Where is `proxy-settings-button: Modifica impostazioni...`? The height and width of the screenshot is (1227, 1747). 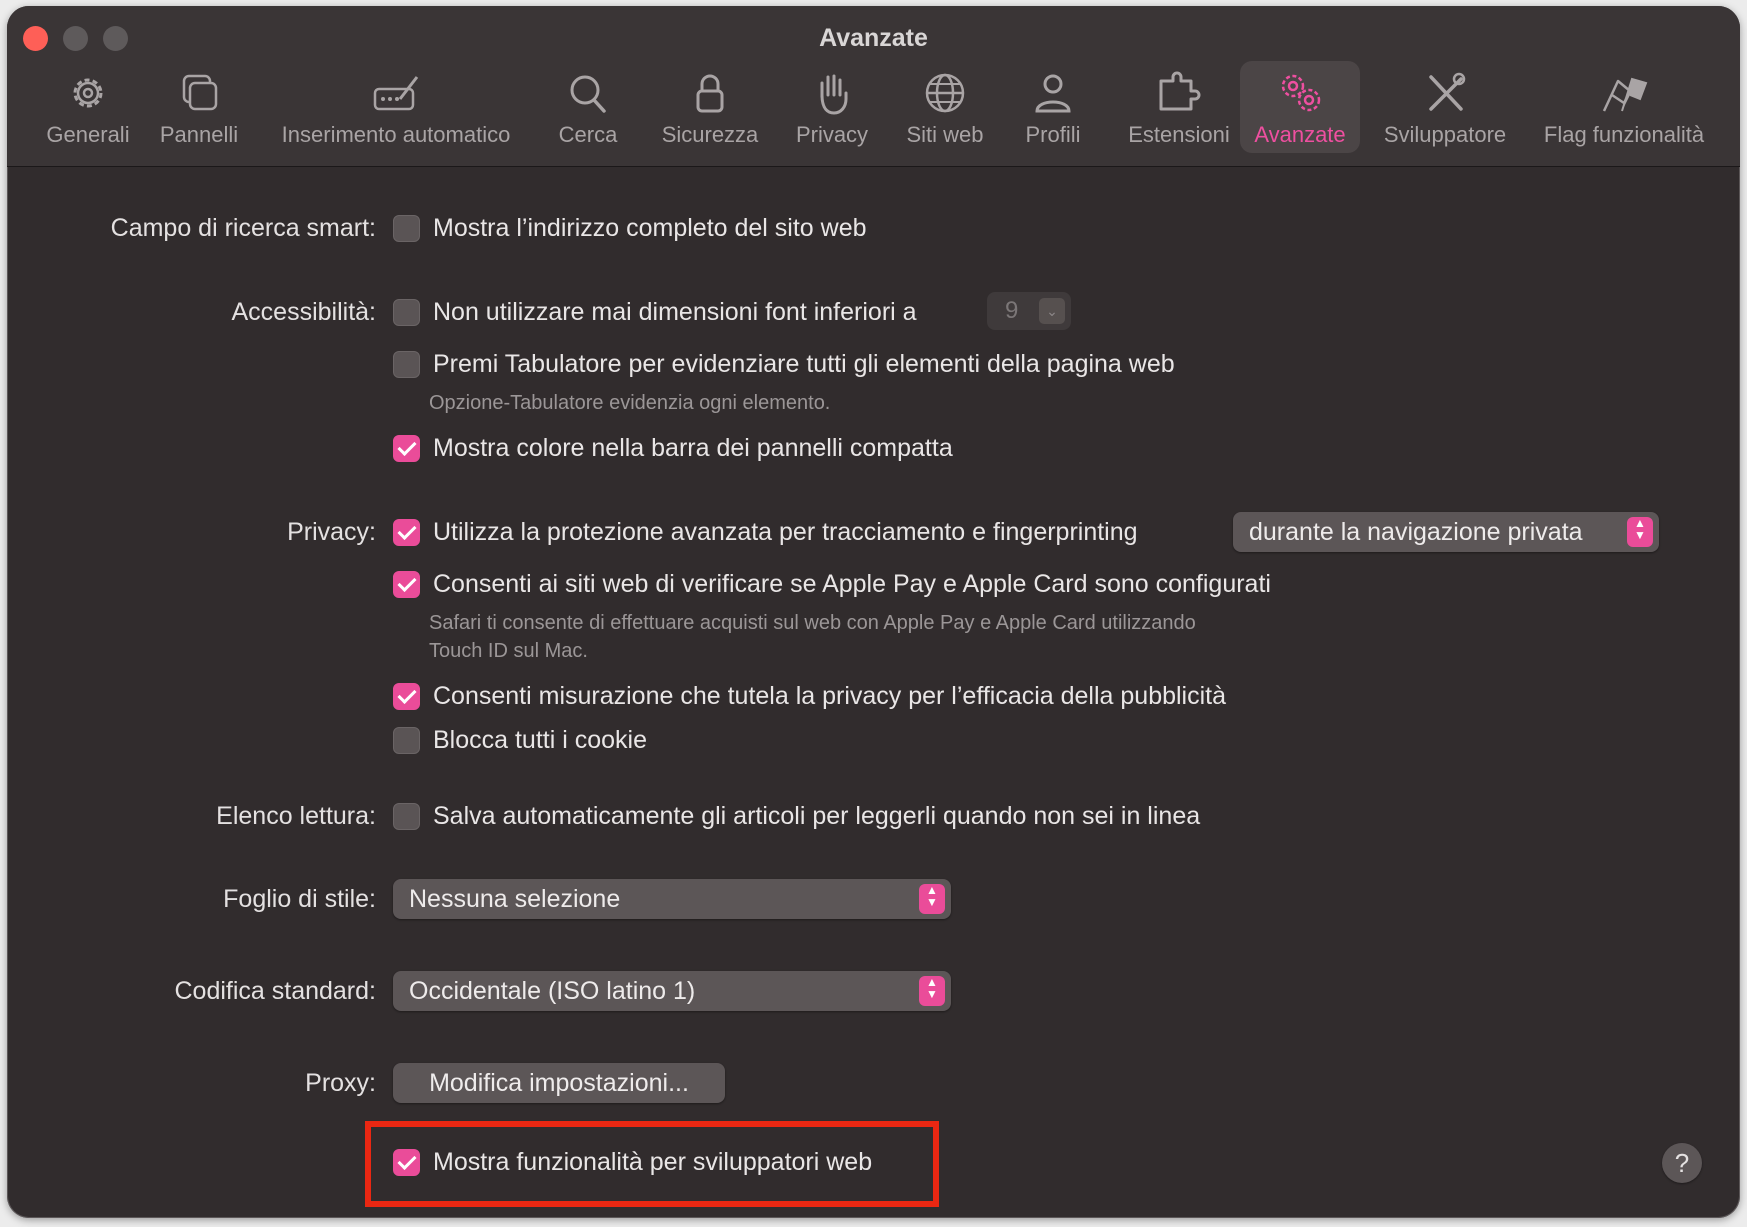 proxy-settings-button: Modifica impostazioni... is located at coordinates (559, 1083).